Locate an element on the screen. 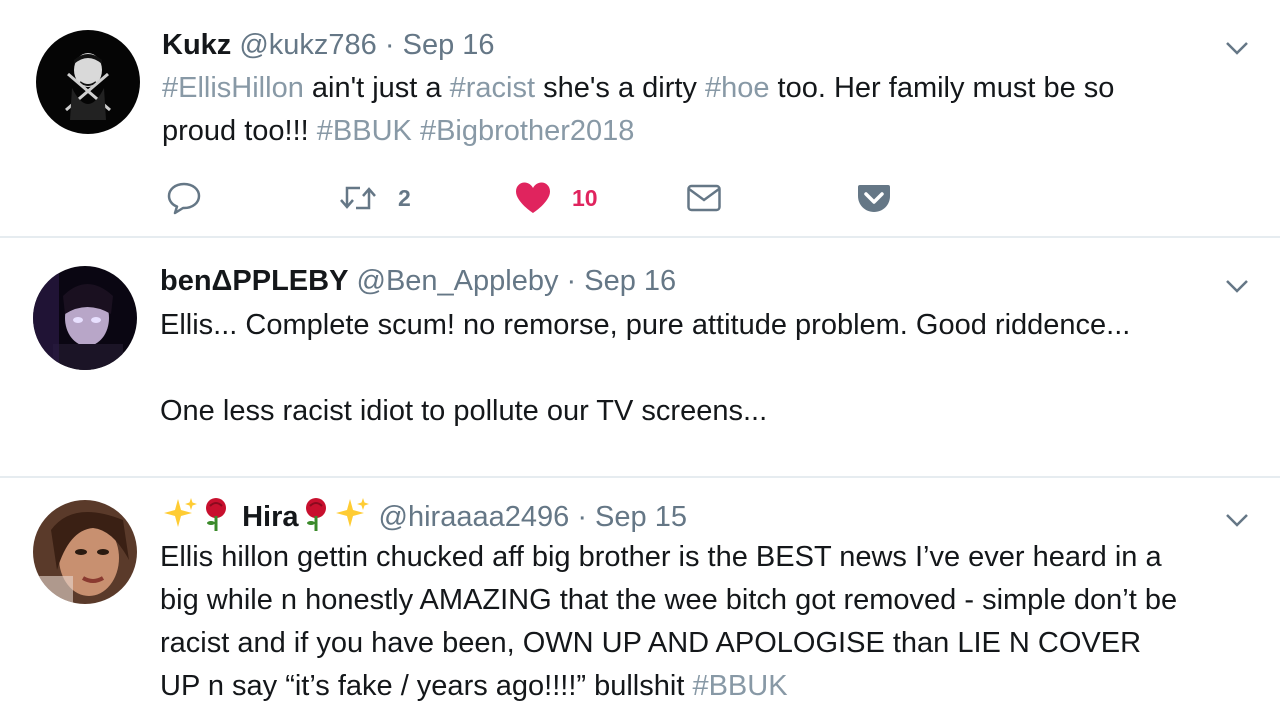 This screenshot has height=720, width=1280. text-span: ain't just a is located at coordinates (376, 88).